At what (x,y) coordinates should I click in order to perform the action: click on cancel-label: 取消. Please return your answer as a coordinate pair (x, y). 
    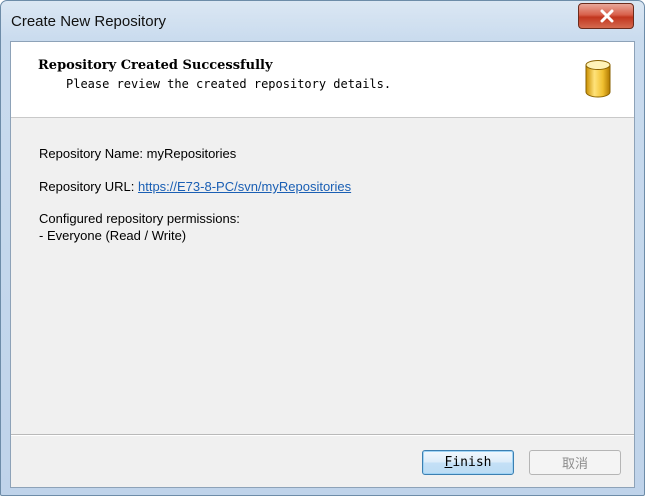
    Looking at the image, I should click on (574, 464).